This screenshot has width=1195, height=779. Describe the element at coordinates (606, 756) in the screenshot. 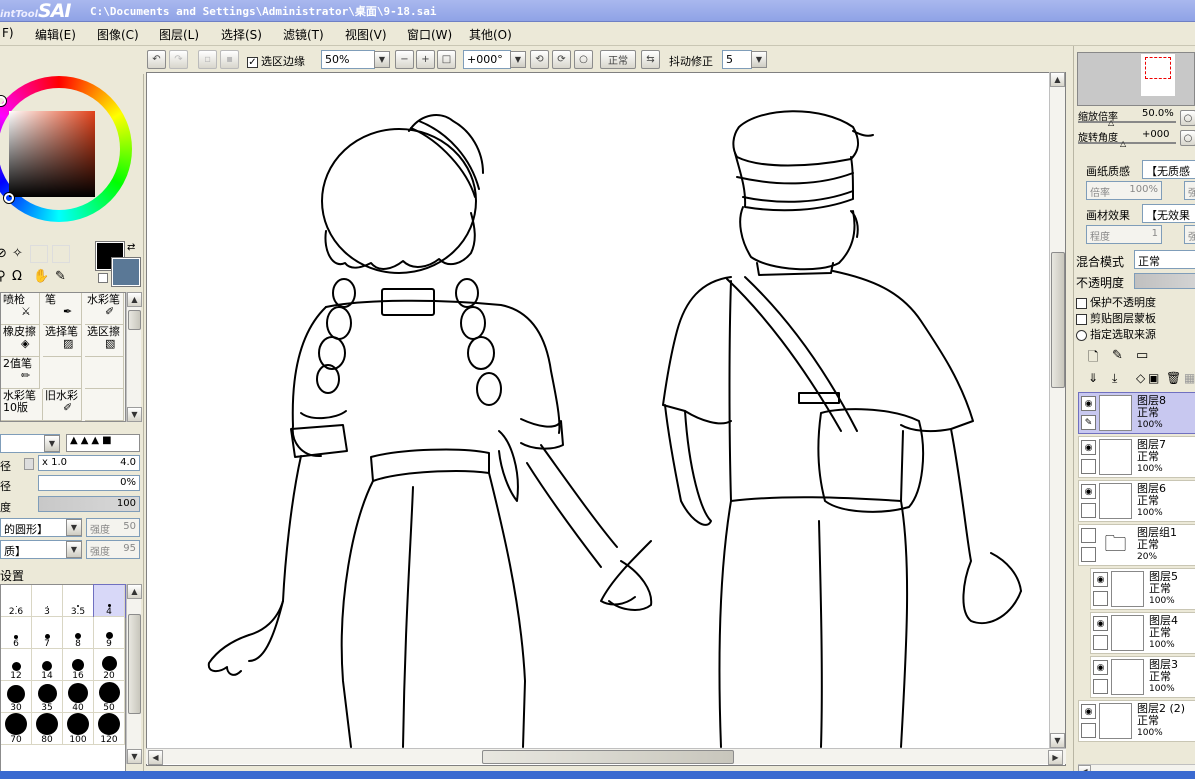

I see `canvas-horizontal-scrollbar: ◀ ▶` at that location.